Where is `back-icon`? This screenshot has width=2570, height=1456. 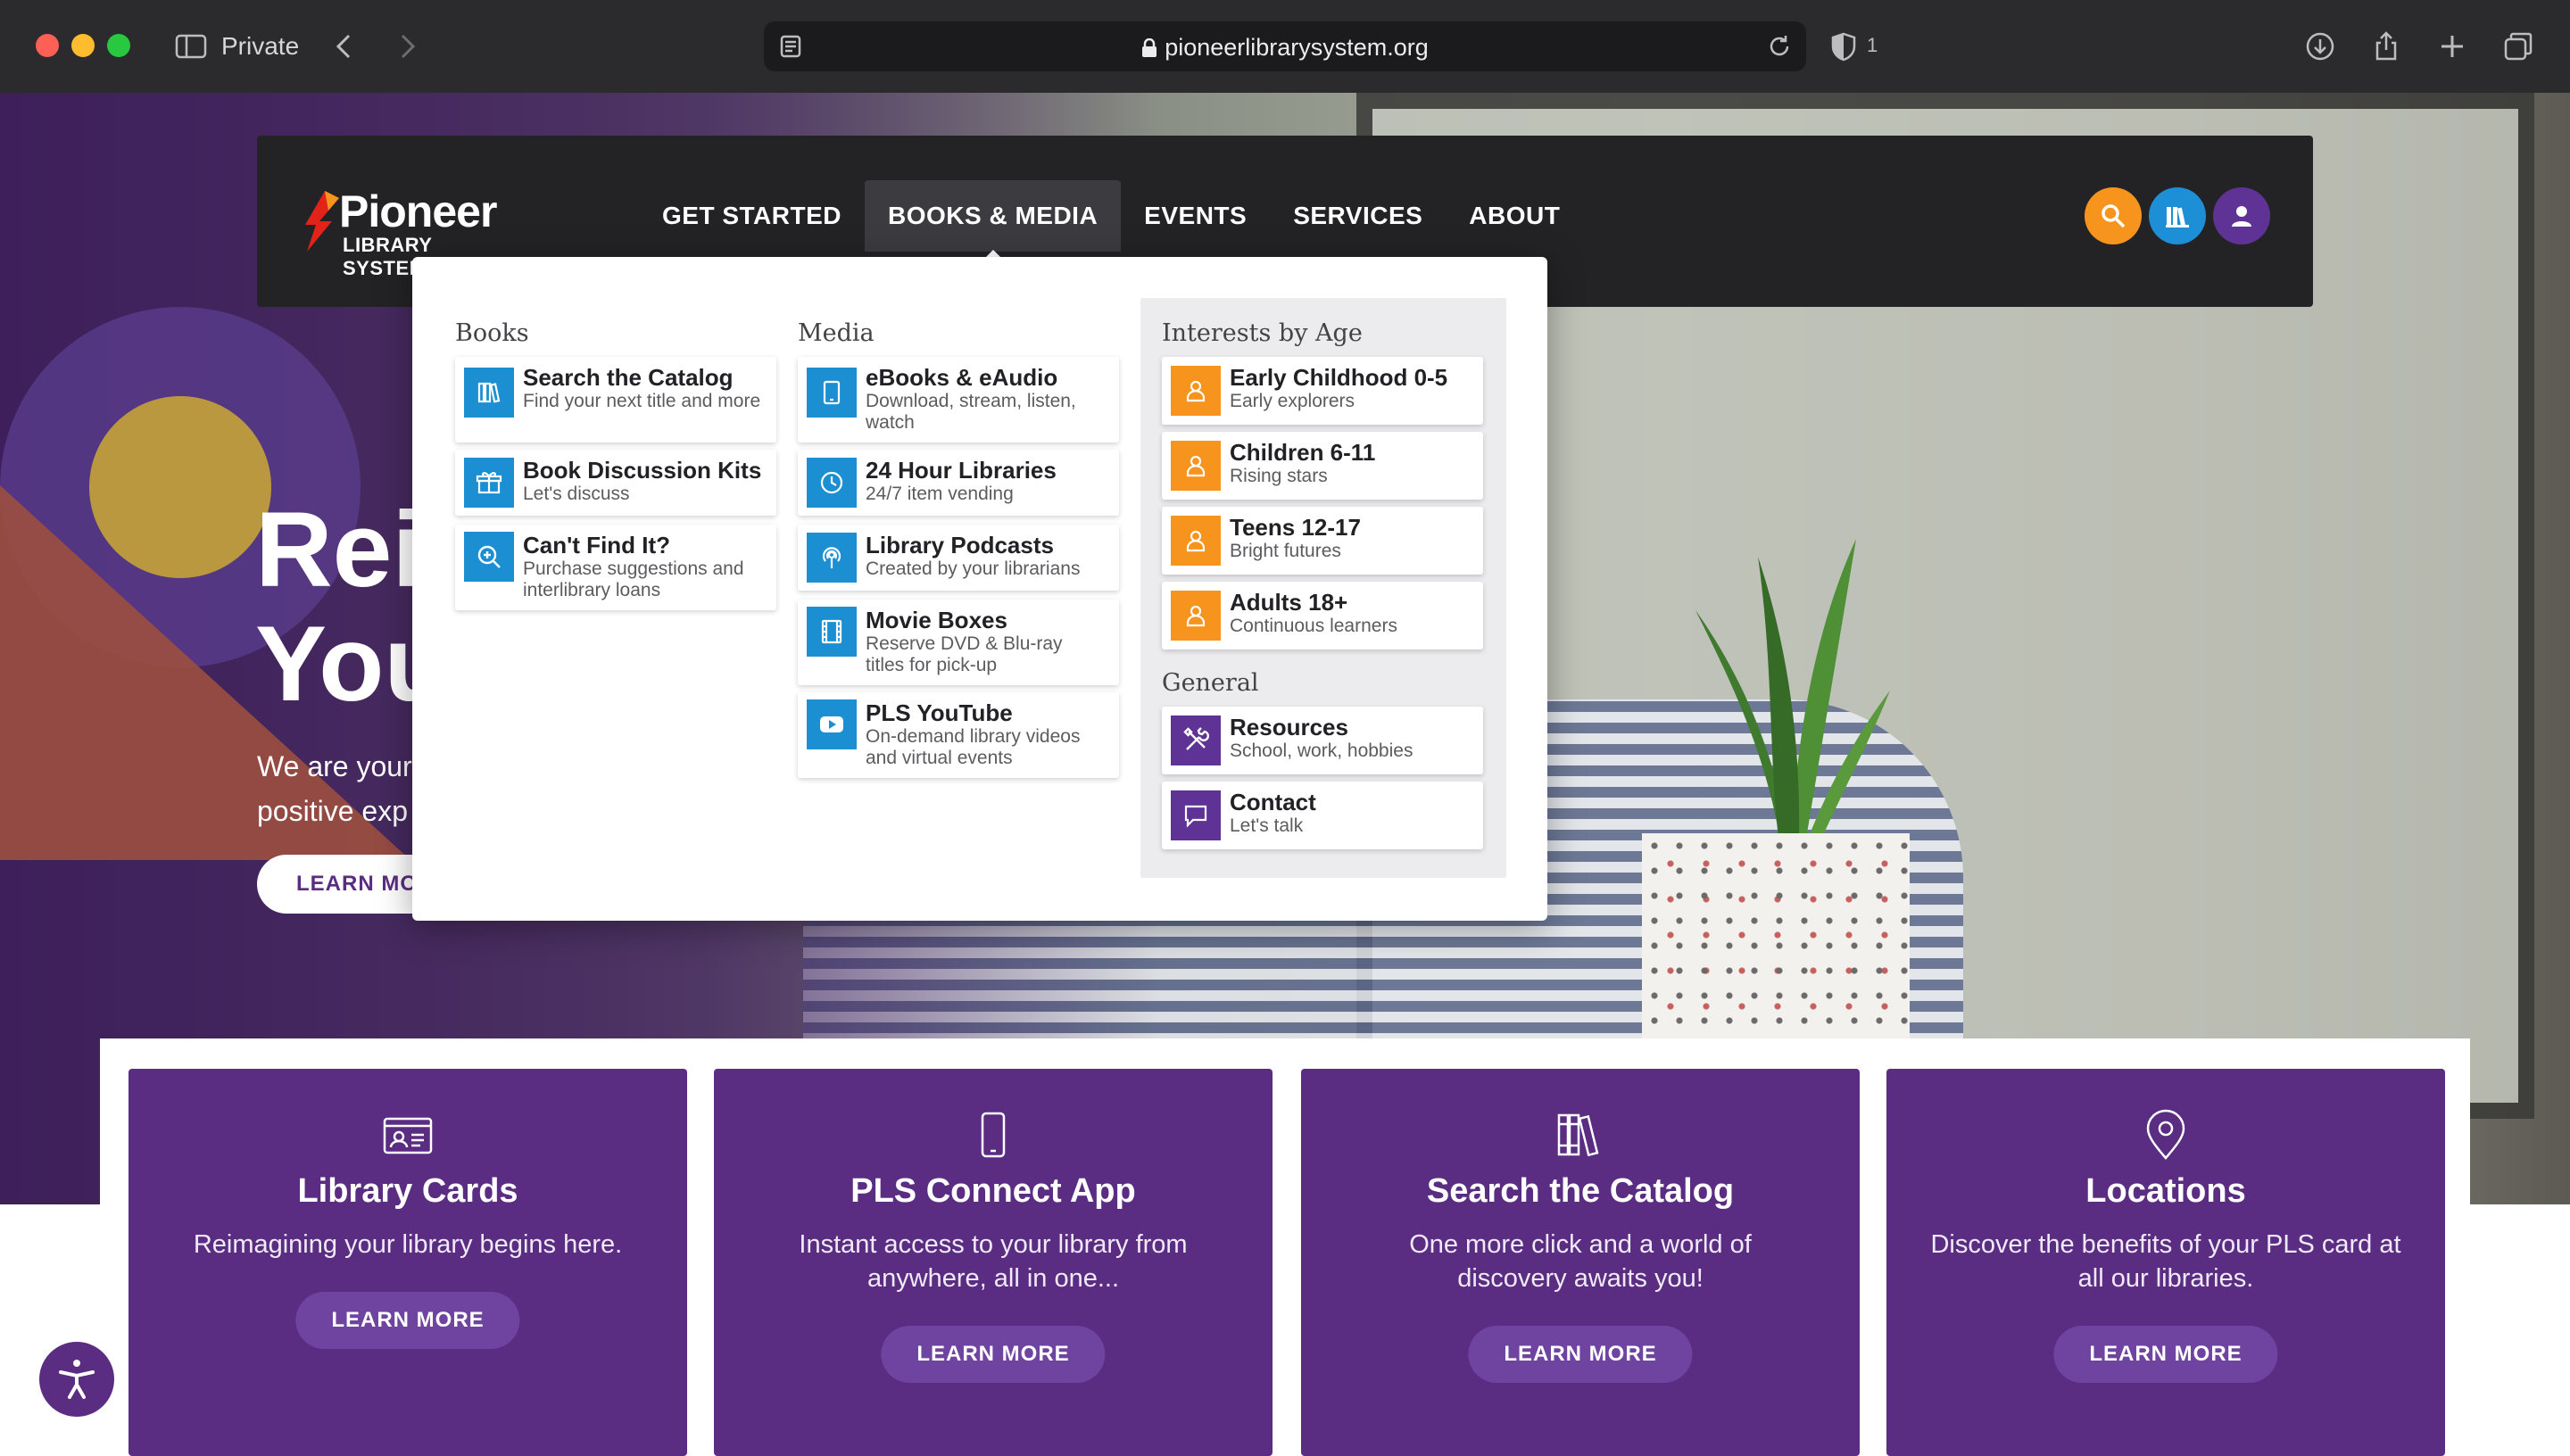
back-icon is located at coordinates (344, 47).